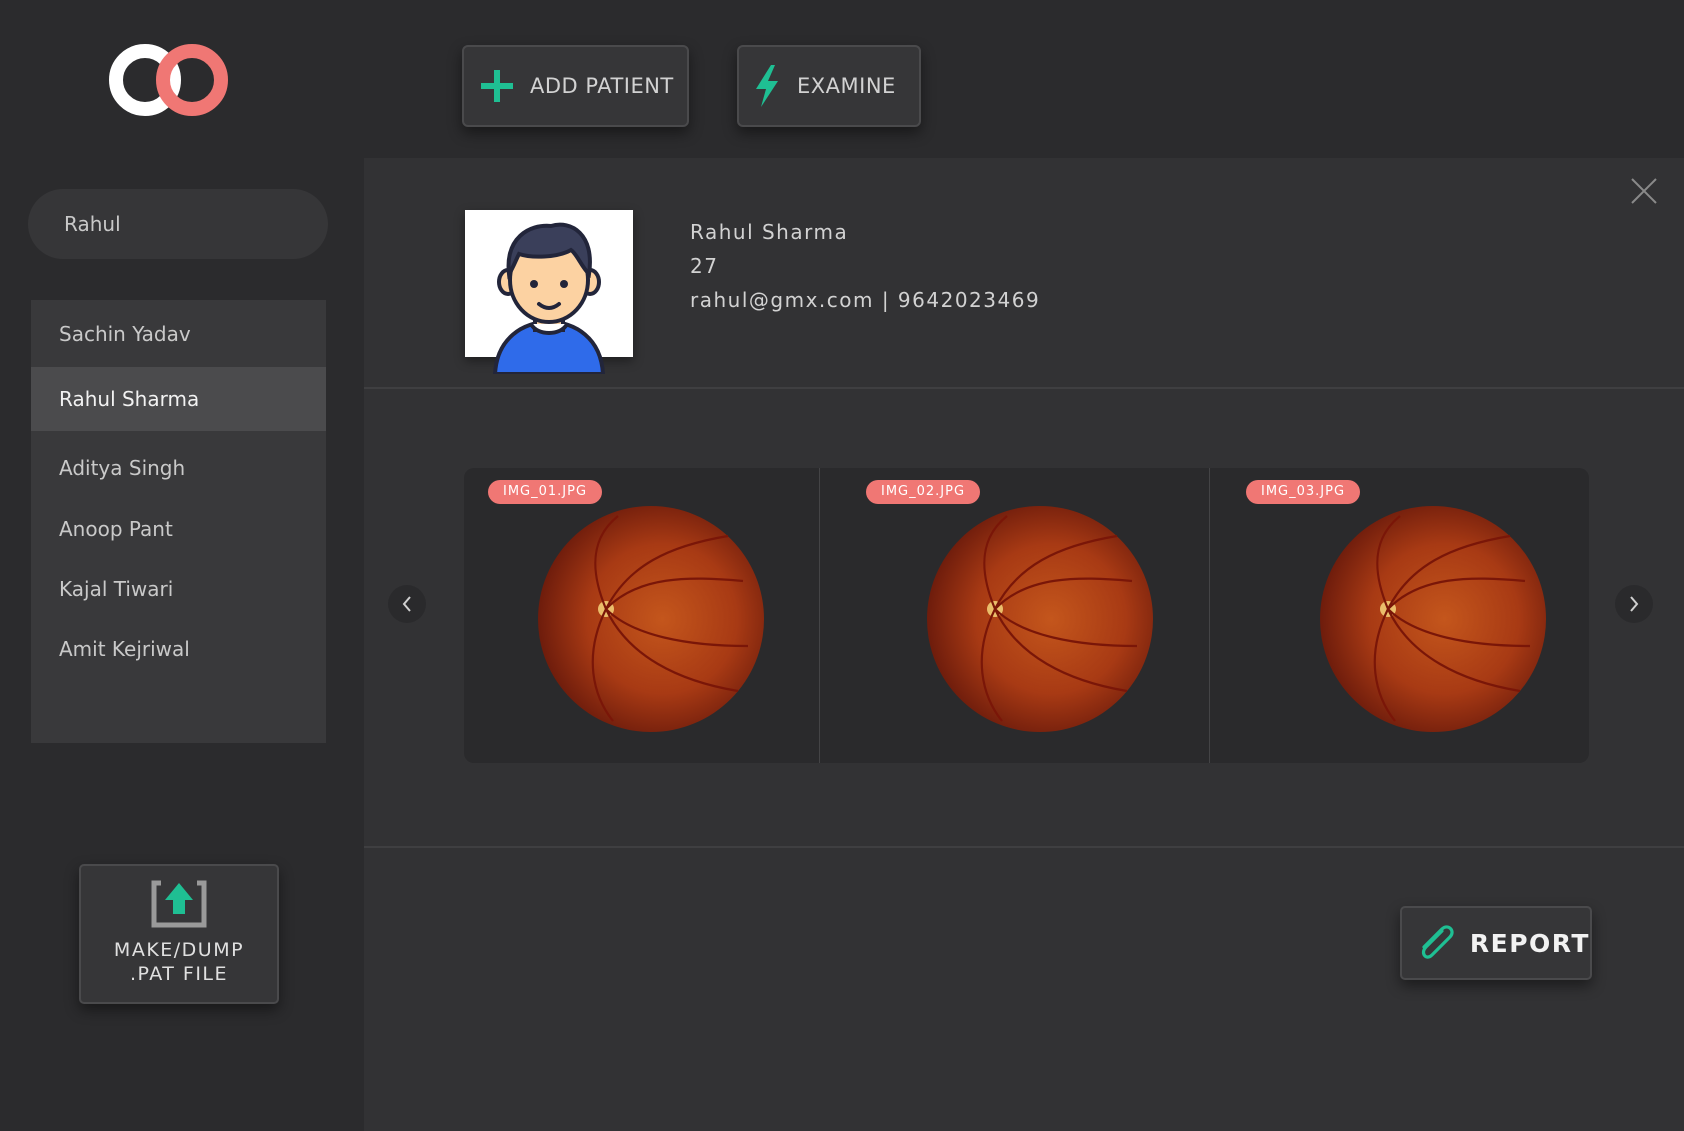 This screenshot has height=1131, width=1684. What do you see at coordinates (178, 468) in the screenshot?
I see `list-item: Aditya Singh` at bounding box center [178, 468].